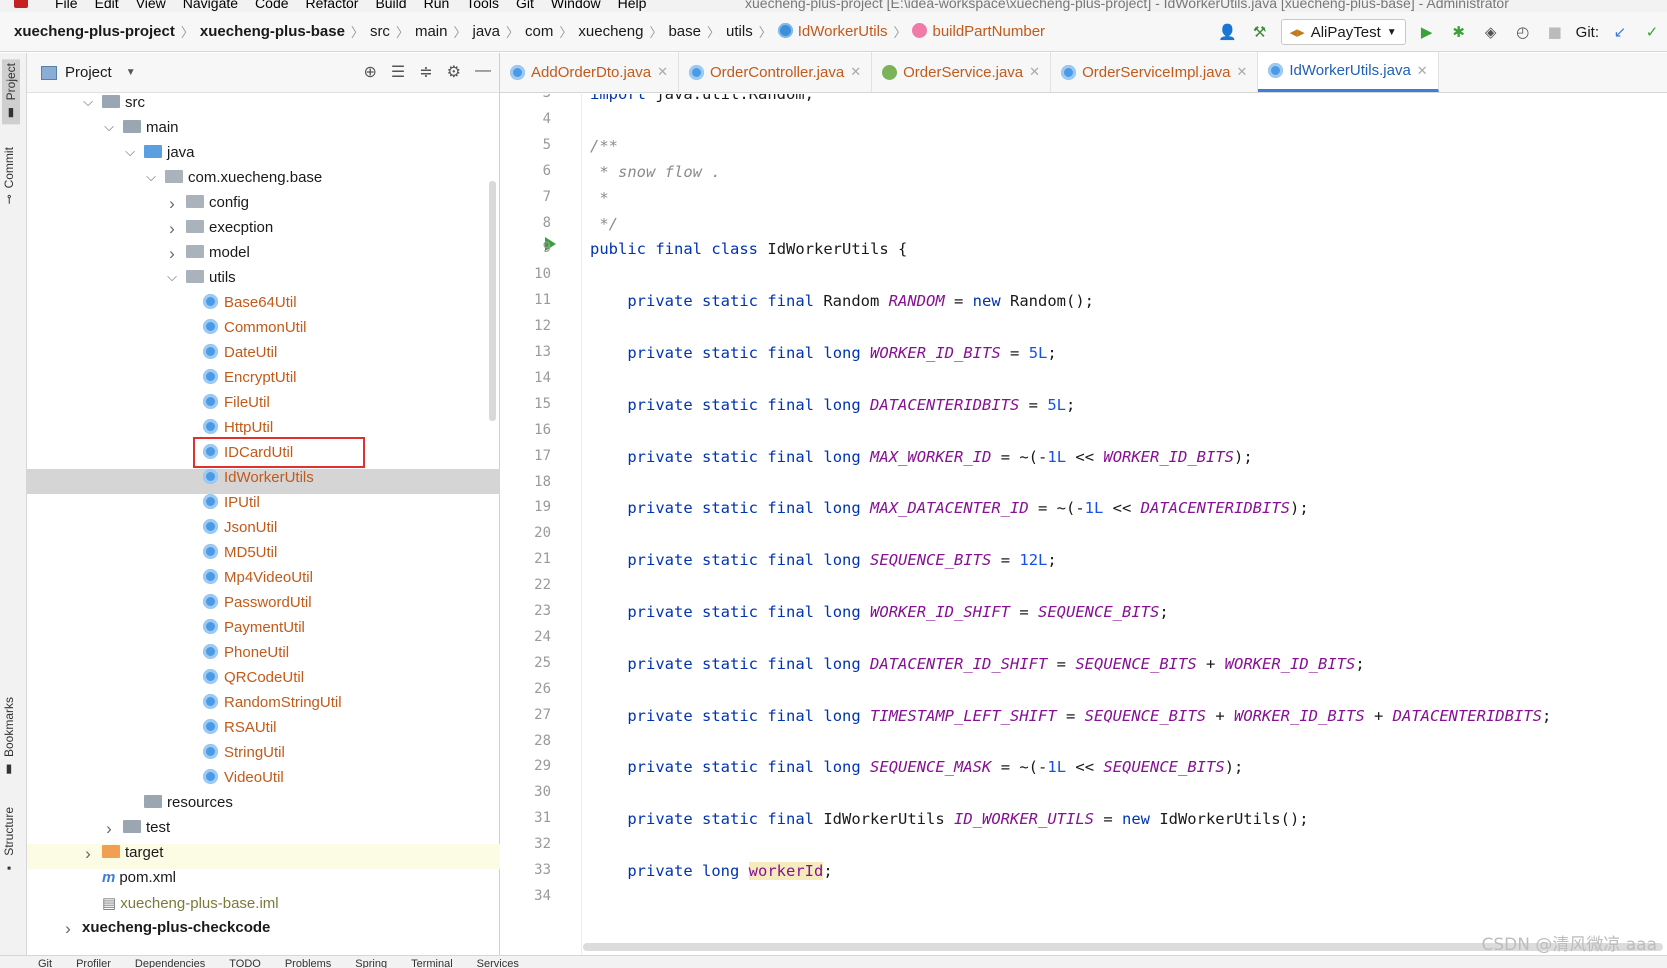 Image resolution: width=1667 pixels, height=968 pixels. What do you see at coordinates (1343, 32) in the screenshot?
I see `run-config-select: ◂▸ AliPayTest ▼` at bounding box center [1343, 32].